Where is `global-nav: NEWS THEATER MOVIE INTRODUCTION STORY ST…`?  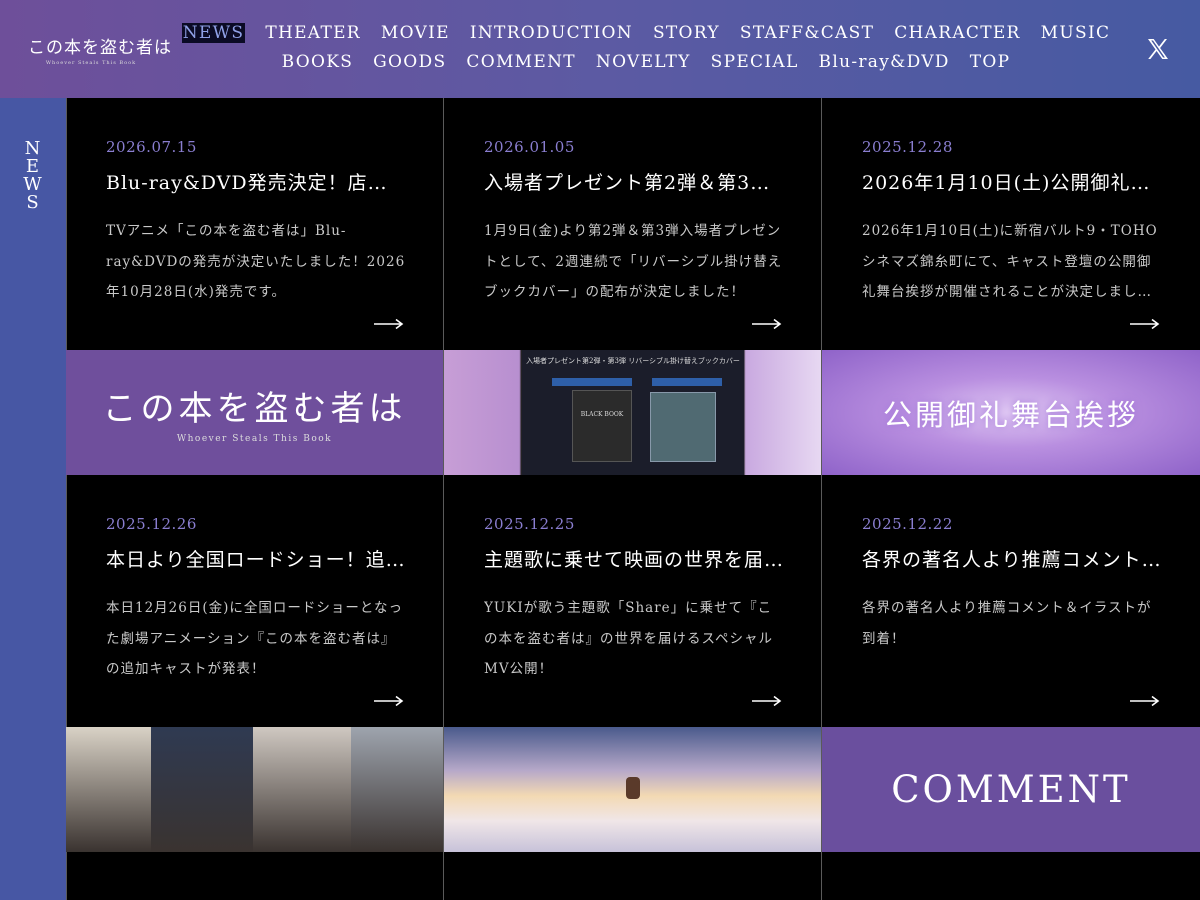 global-nav: NEWS THEATER MOVIE INTRODUCTION STORY ST… is located at coordinates (645, 48).